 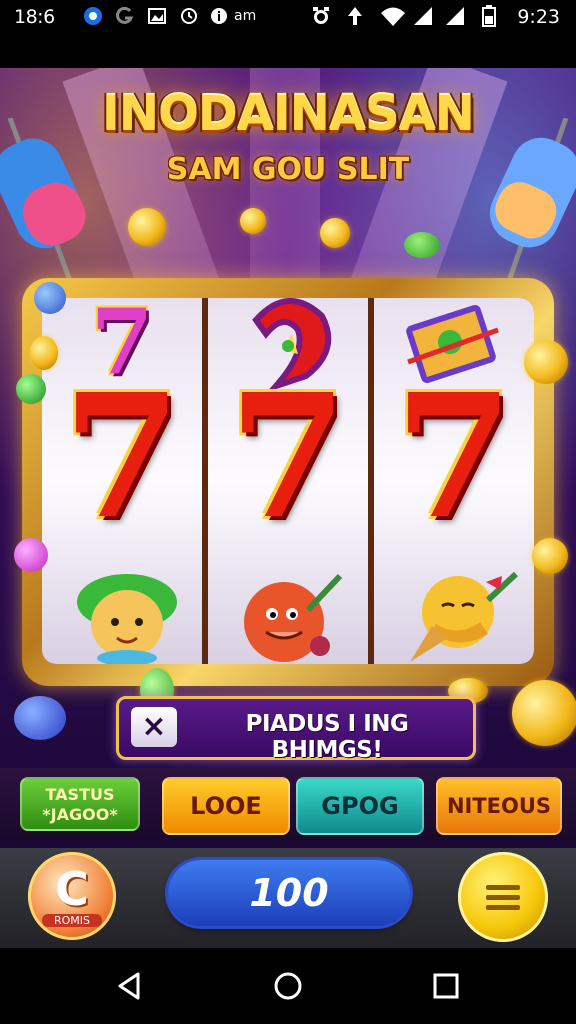 I want to click on status-clock: 9:23, so click(x=538, y=17).